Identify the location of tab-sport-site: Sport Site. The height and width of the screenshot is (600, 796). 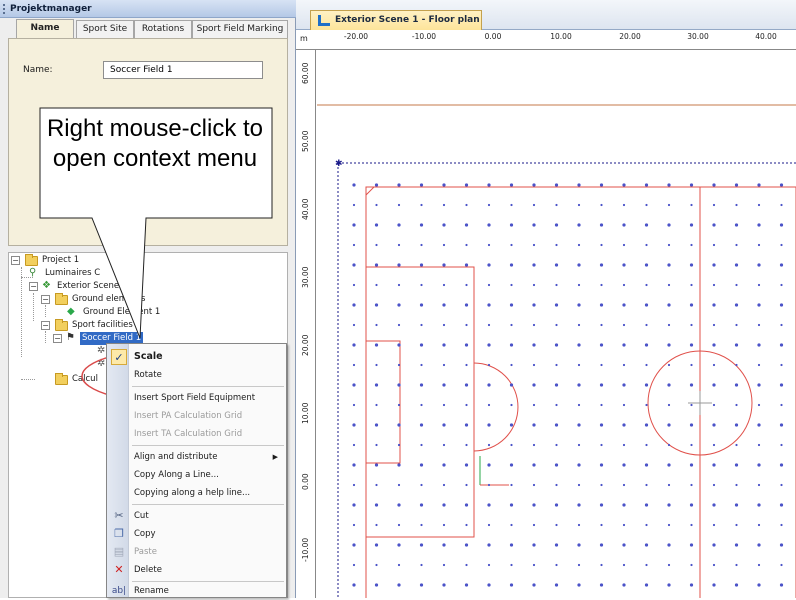
(105, 29).